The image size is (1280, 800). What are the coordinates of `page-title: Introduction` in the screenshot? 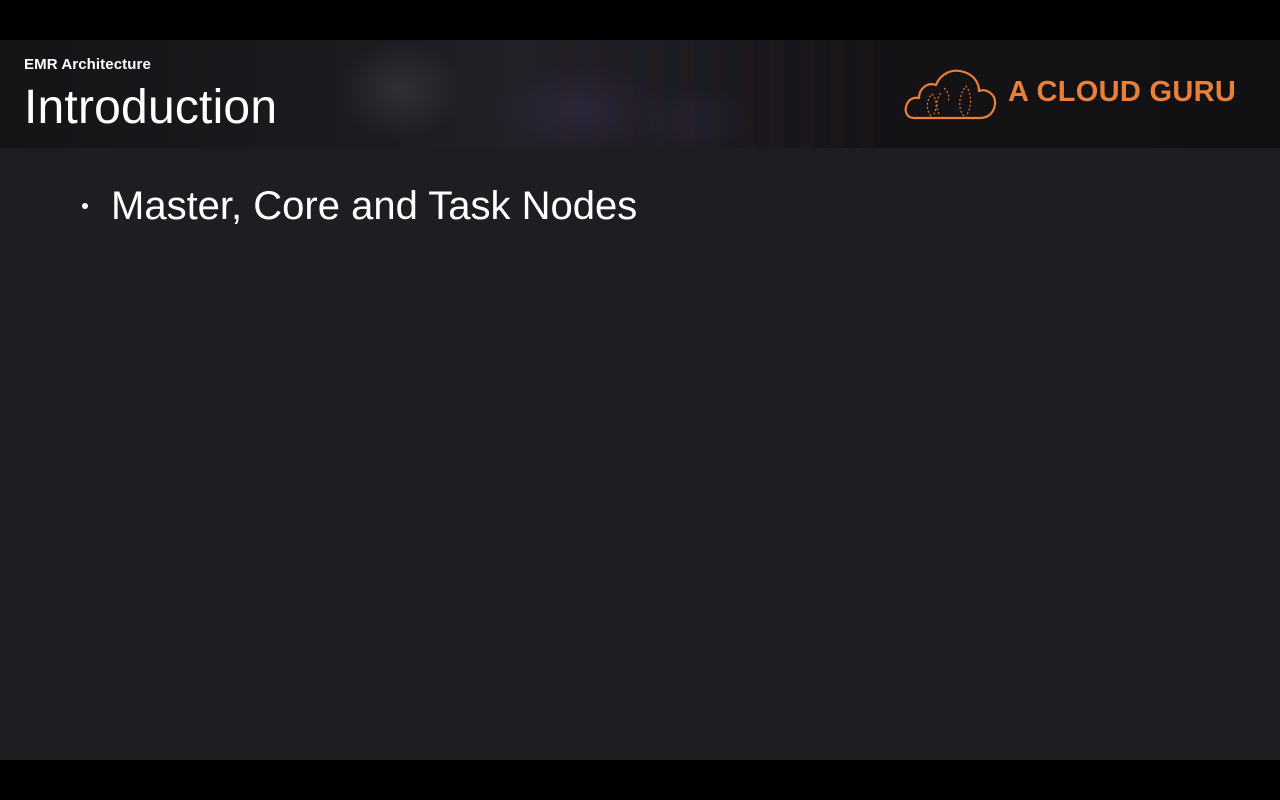 It's located at (151, 107).